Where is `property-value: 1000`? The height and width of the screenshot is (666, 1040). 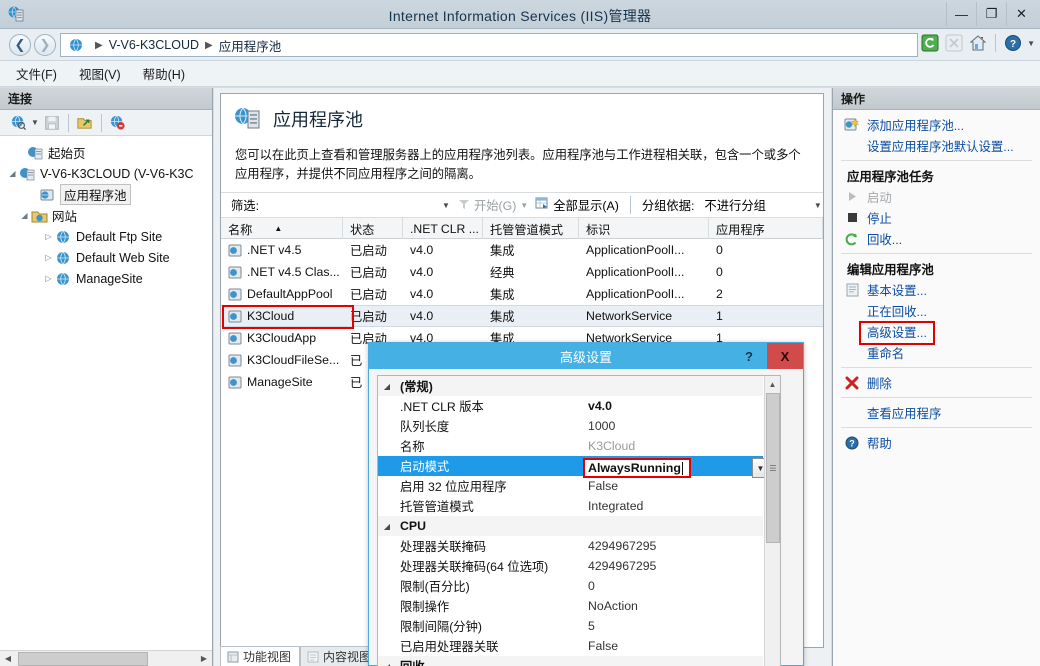 property-value: 1000 is located at coordinates (672, 426).